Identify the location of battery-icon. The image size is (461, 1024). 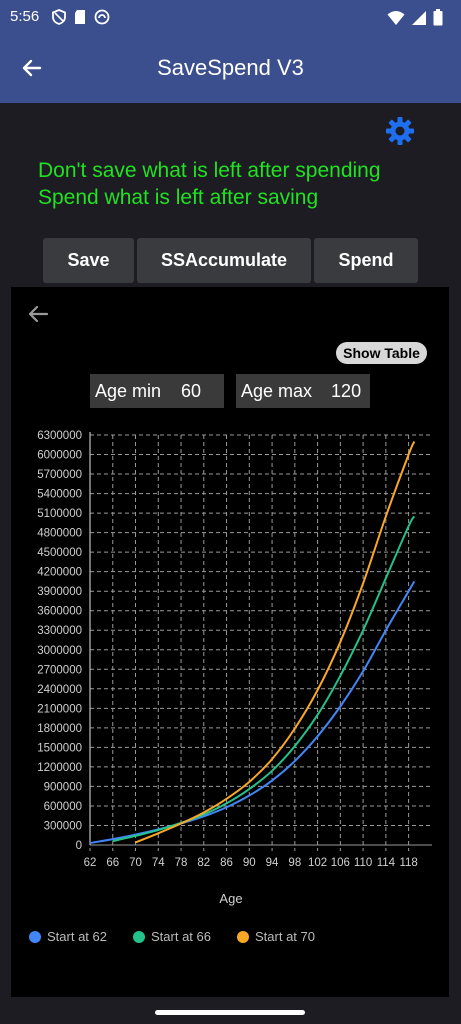
(438, 17).